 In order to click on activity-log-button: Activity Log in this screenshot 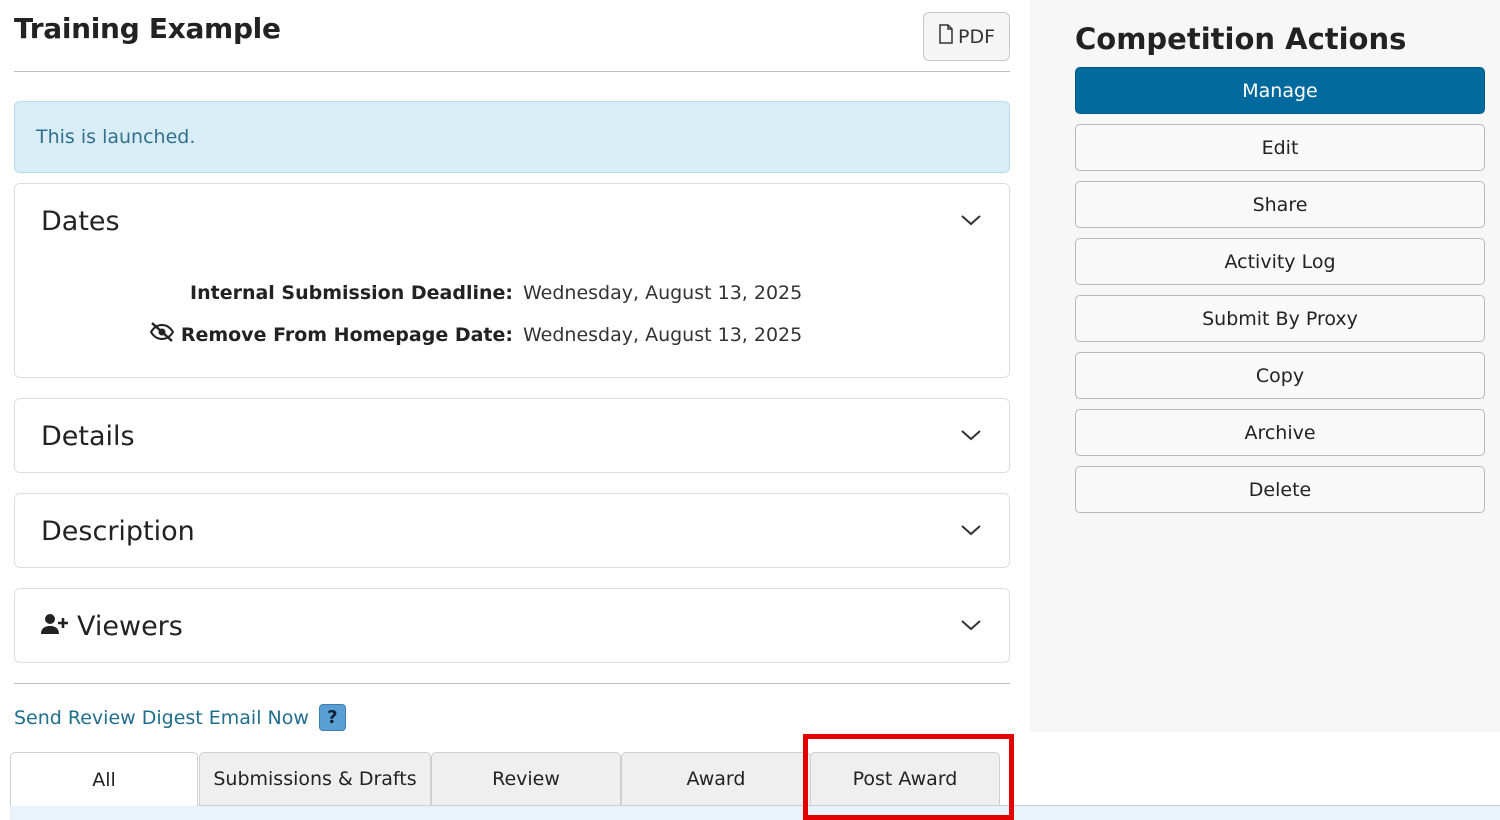, I will do `click(1280, 261)`.